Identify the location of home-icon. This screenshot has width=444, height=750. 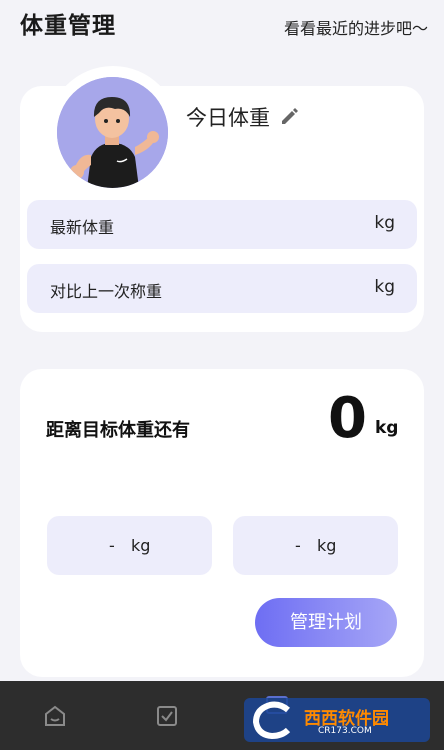
(55, 716).